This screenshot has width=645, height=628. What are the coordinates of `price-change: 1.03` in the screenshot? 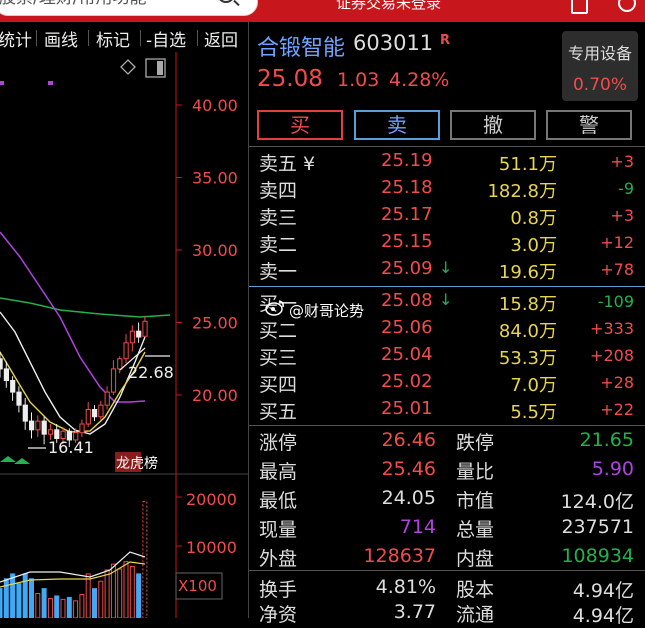 It's located at (358, 80).